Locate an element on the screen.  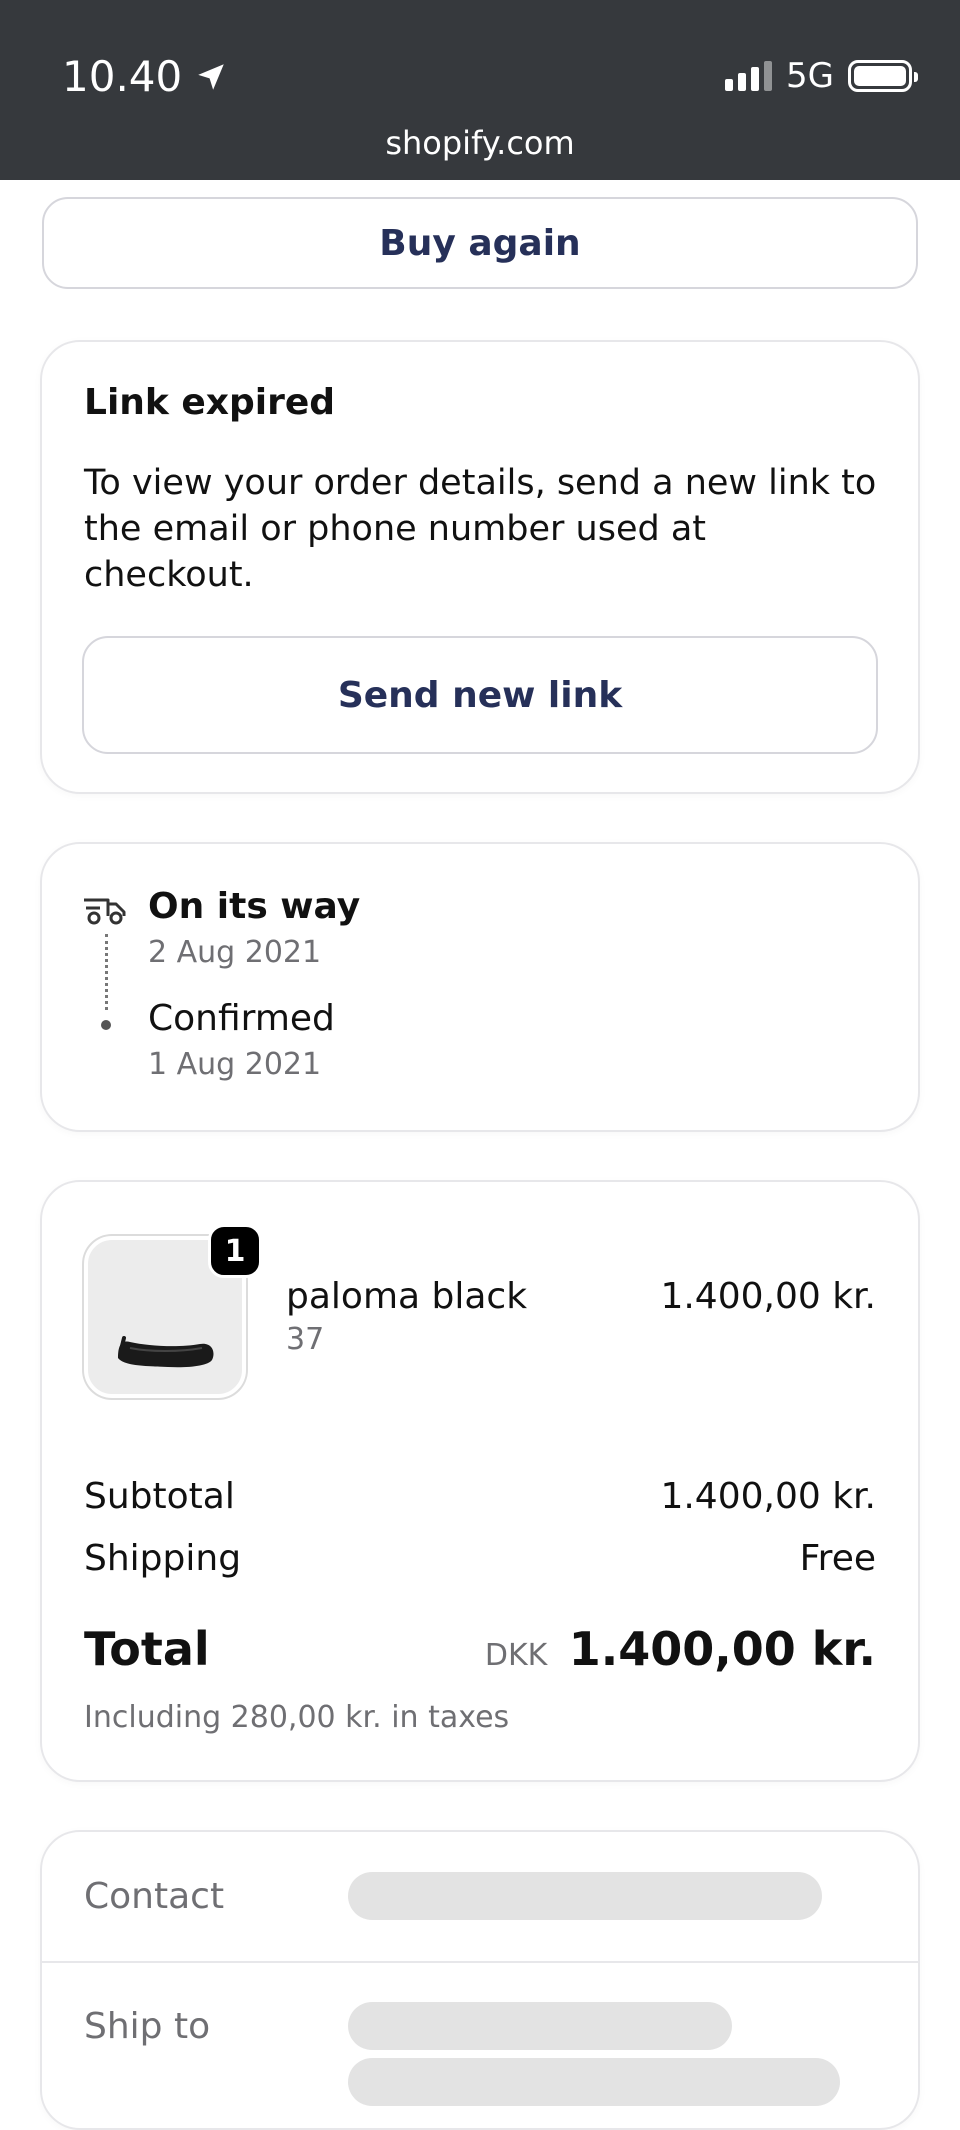
tracking-step-confirmed: Confirmed 1 Aug 2021 is located at coordinates (241, 1040).